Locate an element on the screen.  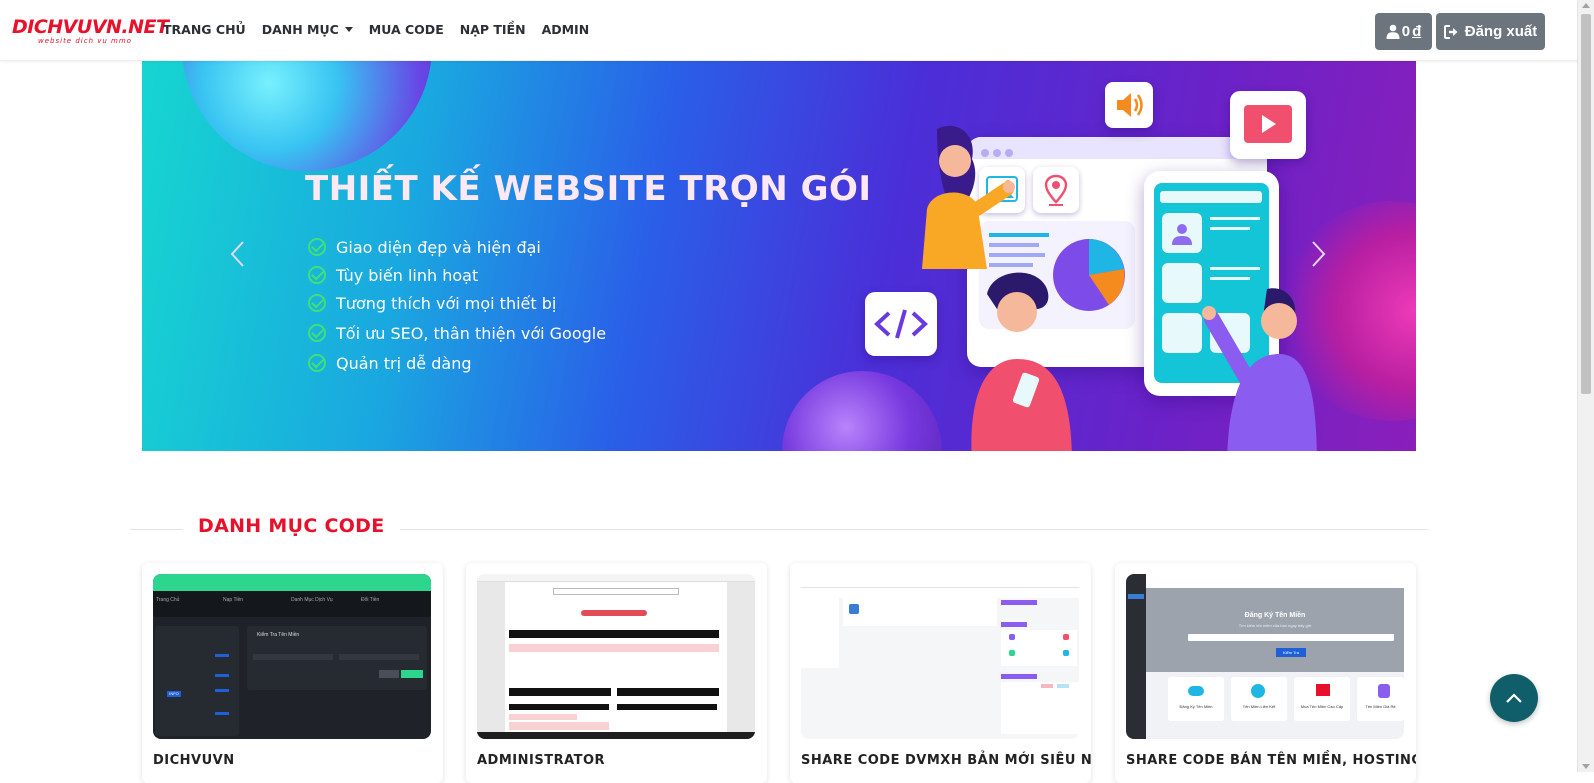
thumb-menu-text: Danh Mục Dịch Vụ is located at coordinates (312, 600).